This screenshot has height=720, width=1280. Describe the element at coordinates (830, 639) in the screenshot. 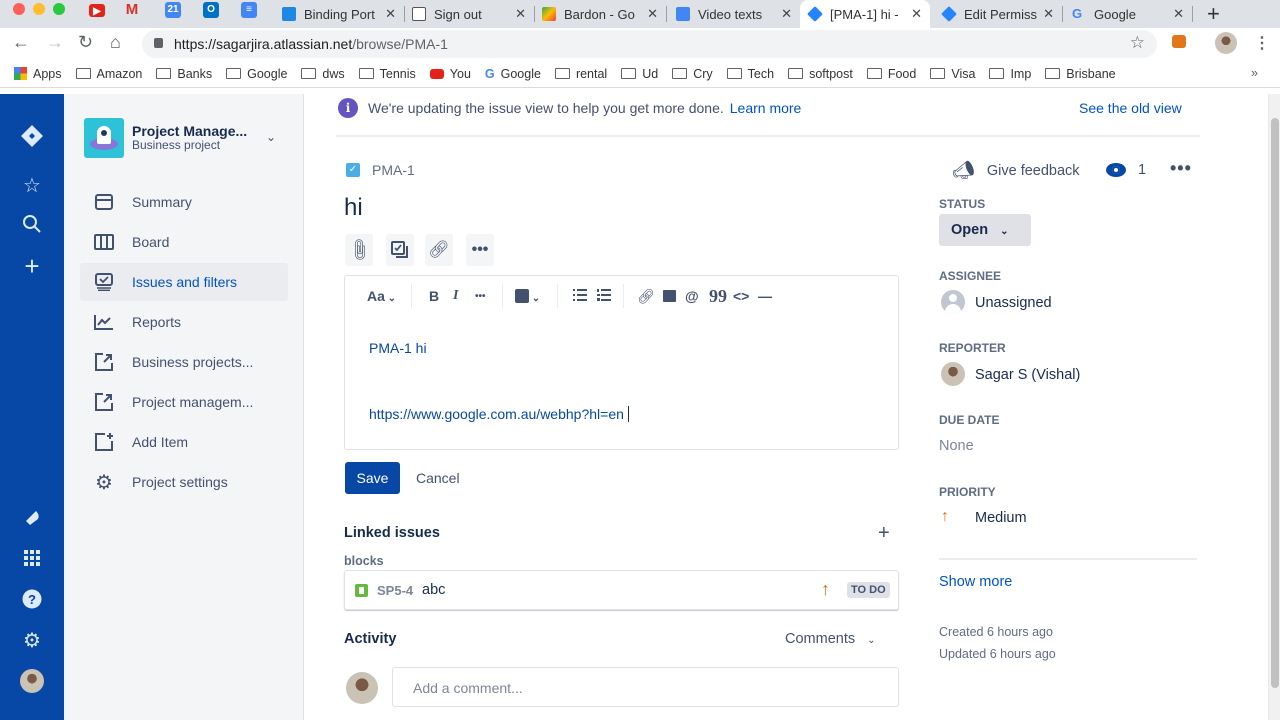

I see `activity-filter-dropdown: Comments ⌄` at that location.